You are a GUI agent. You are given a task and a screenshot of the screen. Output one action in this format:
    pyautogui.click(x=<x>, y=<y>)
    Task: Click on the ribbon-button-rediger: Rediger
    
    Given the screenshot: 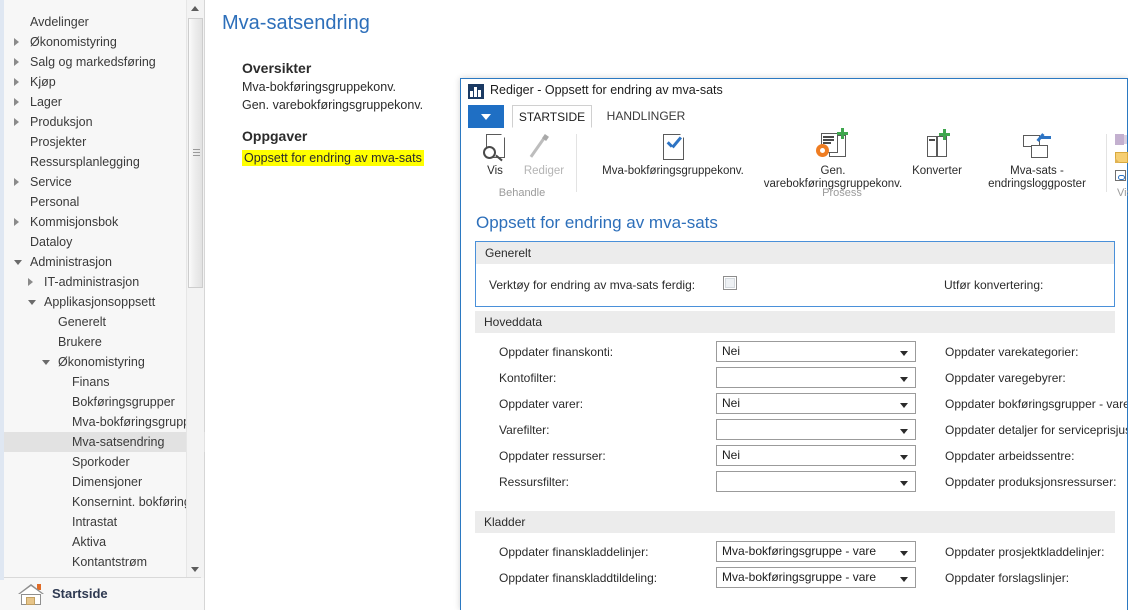 What is the action you would take?
    pyautogui.click(x=544, y=155)
    